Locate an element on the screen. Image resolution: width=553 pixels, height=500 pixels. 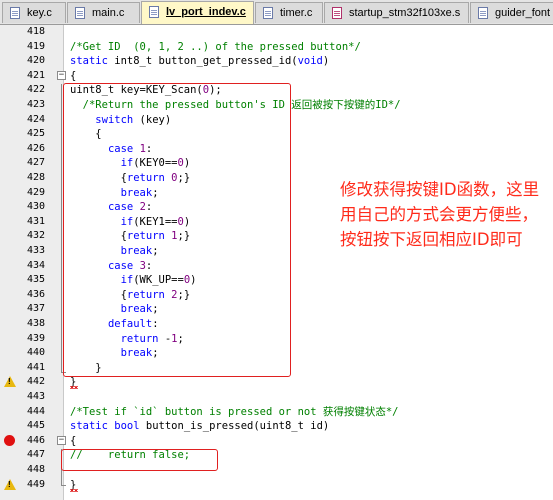
line-number: 449 is located at coordinates (35, 484).